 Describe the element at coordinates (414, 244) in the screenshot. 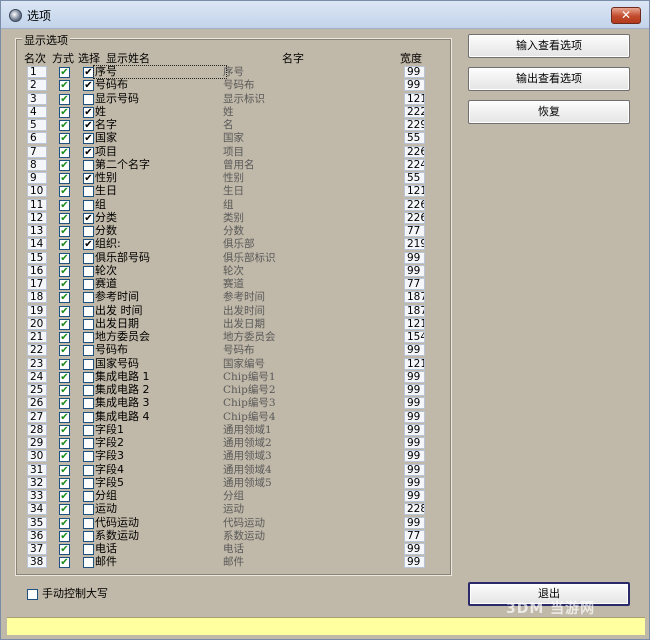

I see `width-field: 219` at that location.